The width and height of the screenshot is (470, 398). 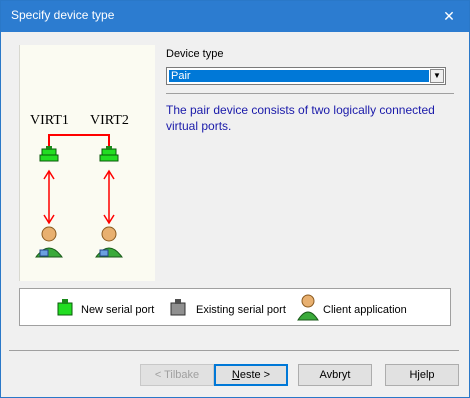 What do you see at coordinates (195, 54) in the screenshot?
I see `device-type-label: Device type` at bounding box center [195, 54].